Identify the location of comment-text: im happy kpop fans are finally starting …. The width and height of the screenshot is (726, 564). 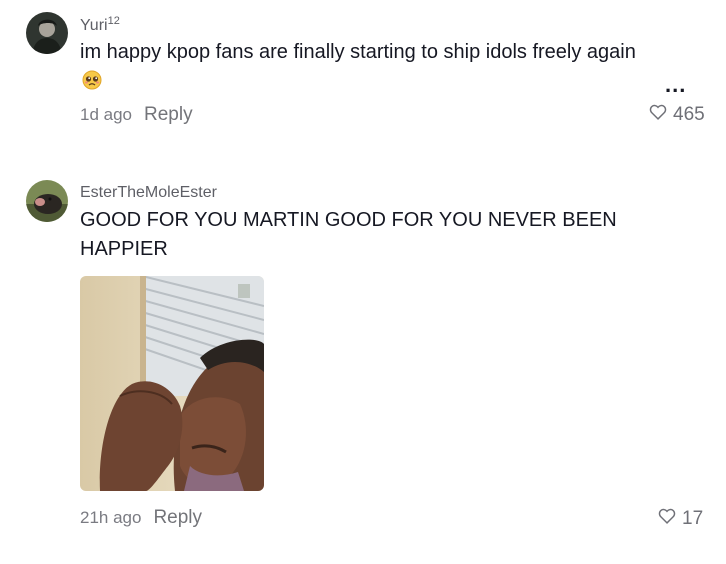
(360, 68).